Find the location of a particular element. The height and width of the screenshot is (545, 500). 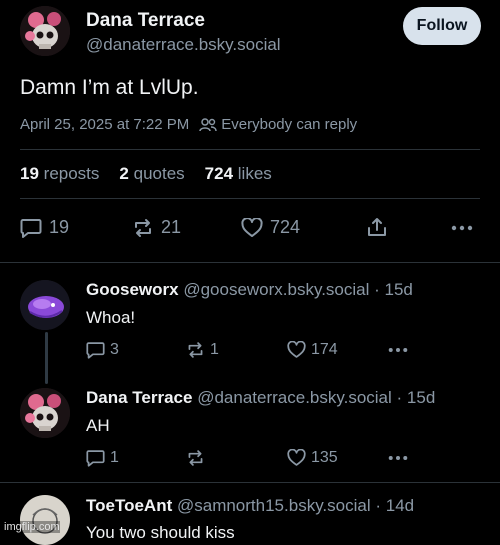

like-button: 174 is located at coordinates (312, 350).